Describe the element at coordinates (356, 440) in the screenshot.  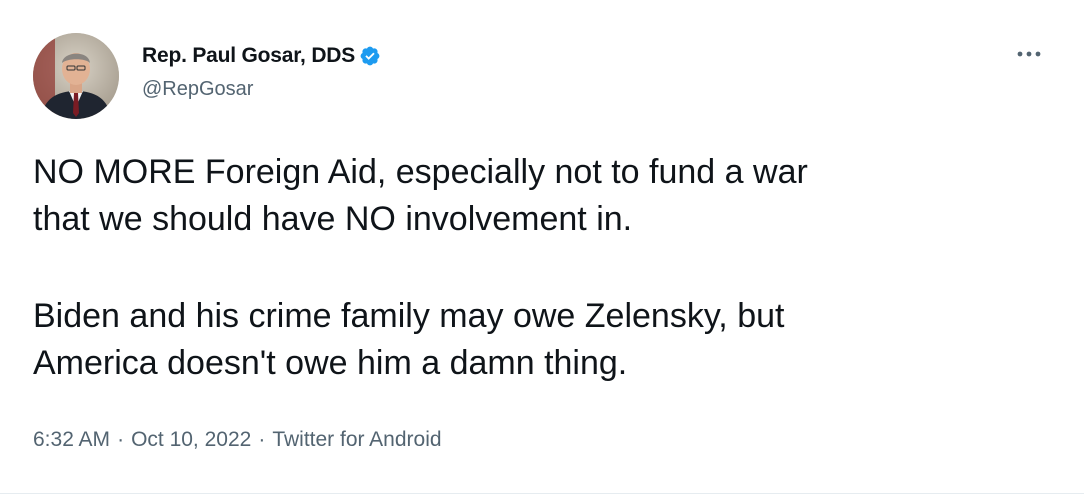
I see `tweet-source: Twitter for Android` at that location.